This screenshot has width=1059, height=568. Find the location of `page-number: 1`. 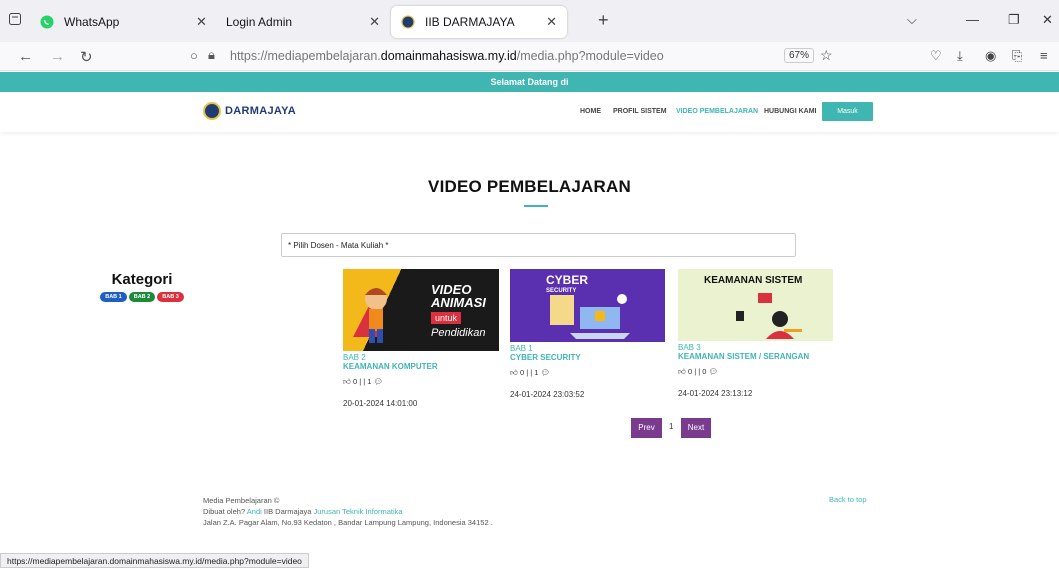

page-number: 1 is located at coordinates (671, 426).